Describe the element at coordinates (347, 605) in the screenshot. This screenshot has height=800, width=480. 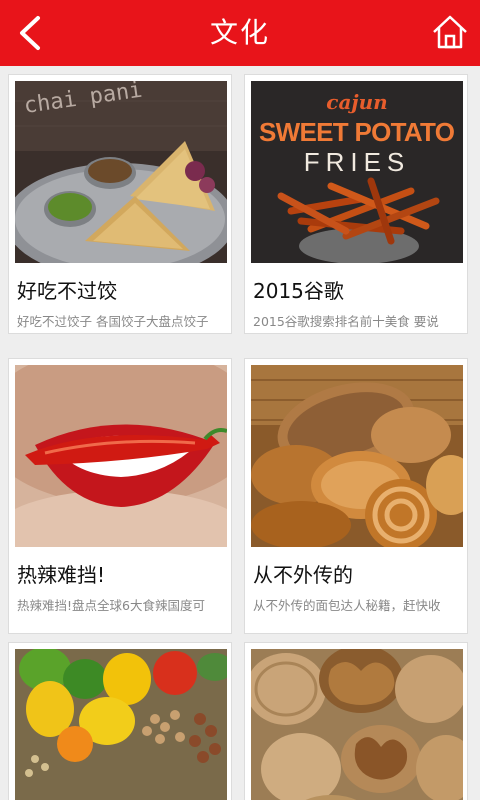
I see `article-subtitle: 从不外传的面包达人秘籍，赶快收` at that location.